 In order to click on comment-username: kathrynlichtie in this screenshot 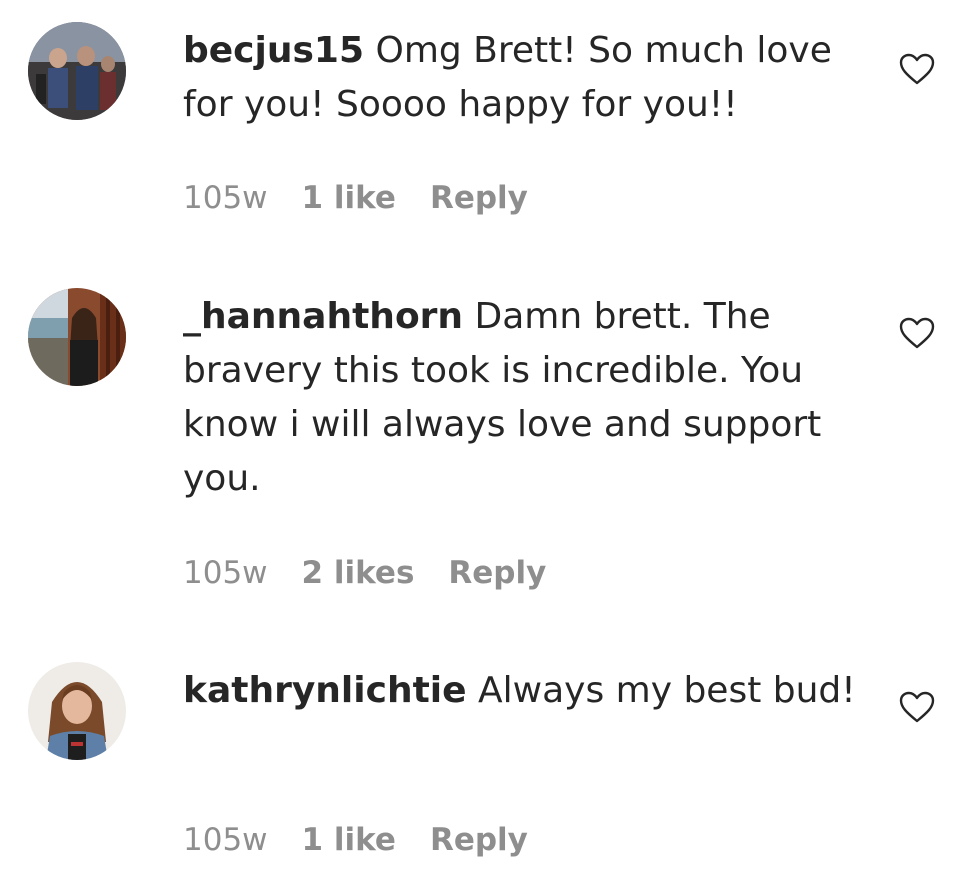, I will do `click(325, 690)`.